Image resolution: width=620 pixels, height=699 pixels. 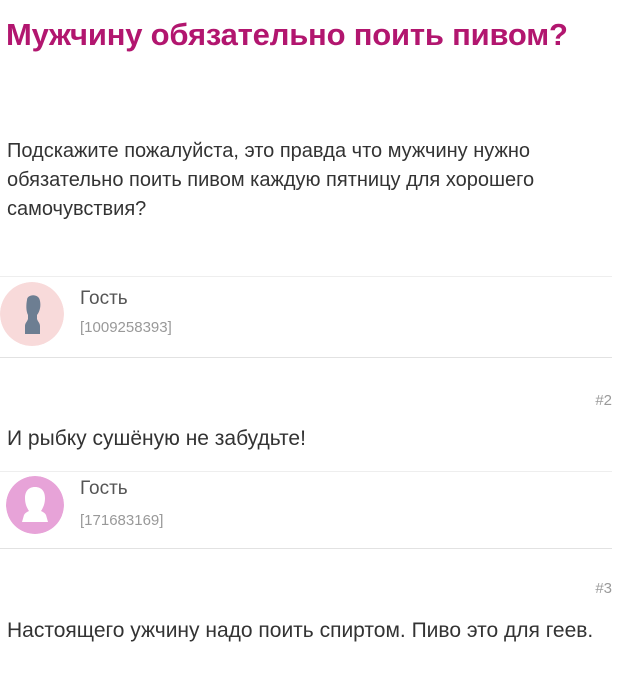 What do you see at coordinates (156, 438) in the screenshot?
I see `comment-text-2: И рыбку сушёную не забудьте!` at bounding box center [156, 438].